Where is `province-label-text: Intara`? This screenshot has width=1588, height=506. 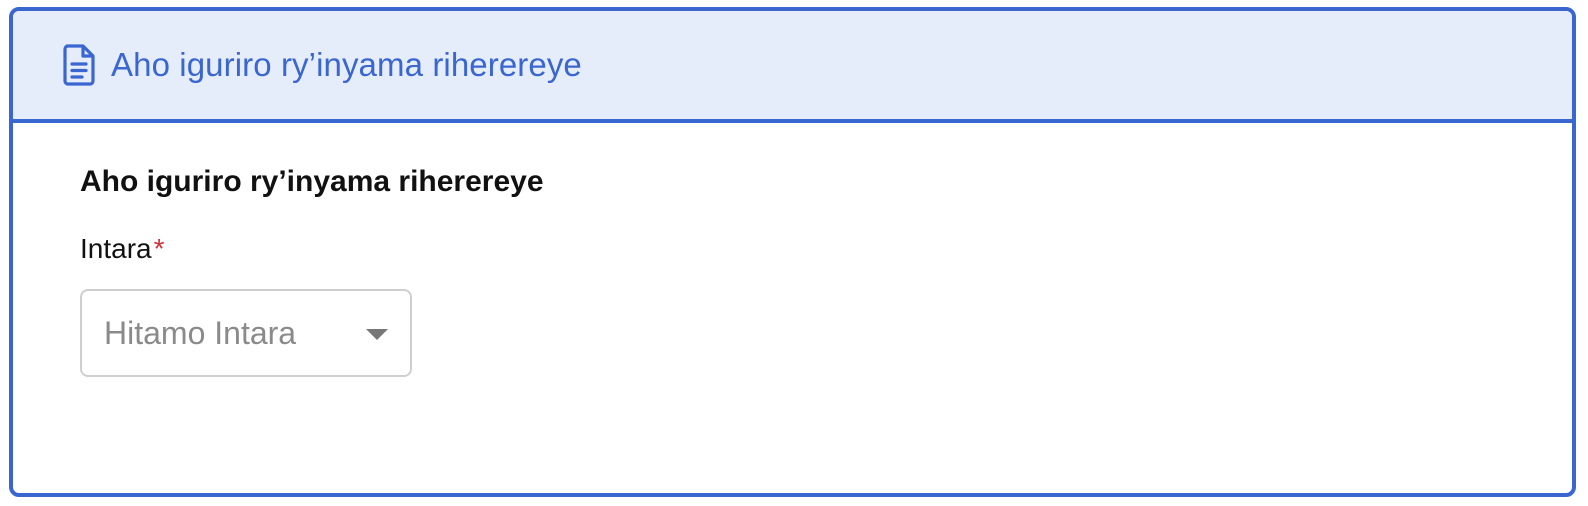
province-label-text: Intara is located at coordinates (116, 248).